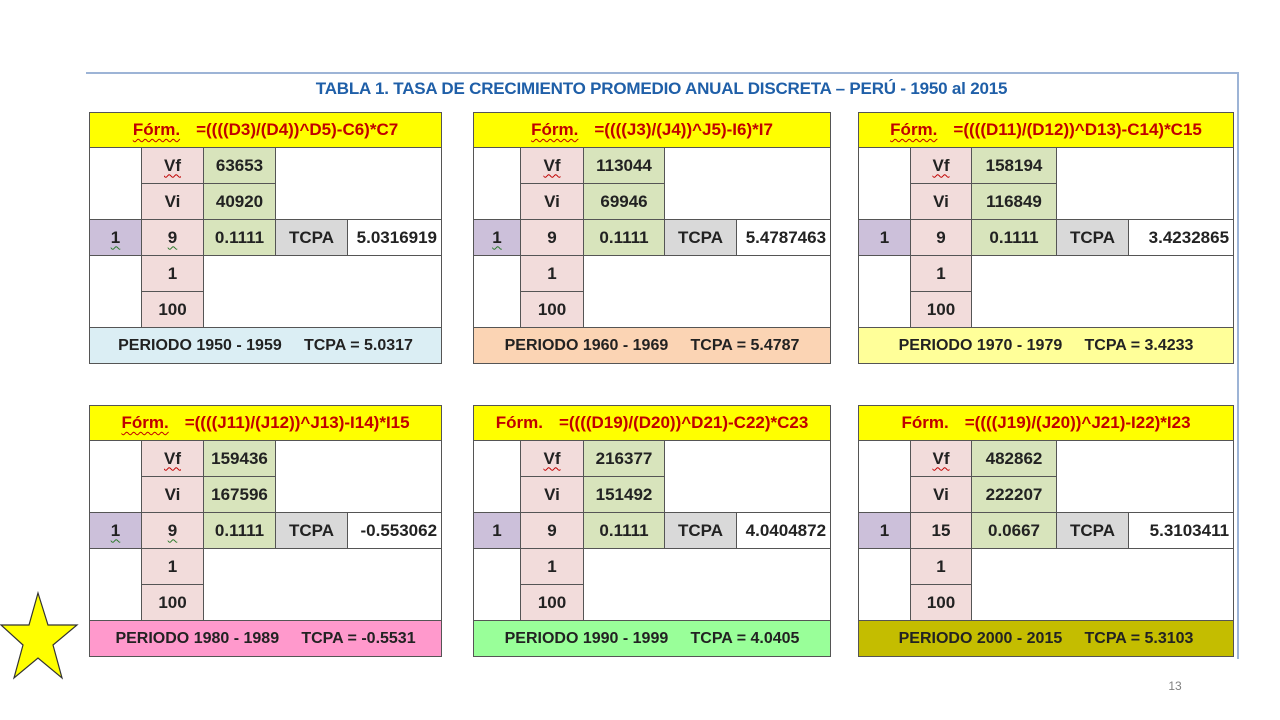  I want to click on tcpa-value: 4.0404872, so click(783, 530).